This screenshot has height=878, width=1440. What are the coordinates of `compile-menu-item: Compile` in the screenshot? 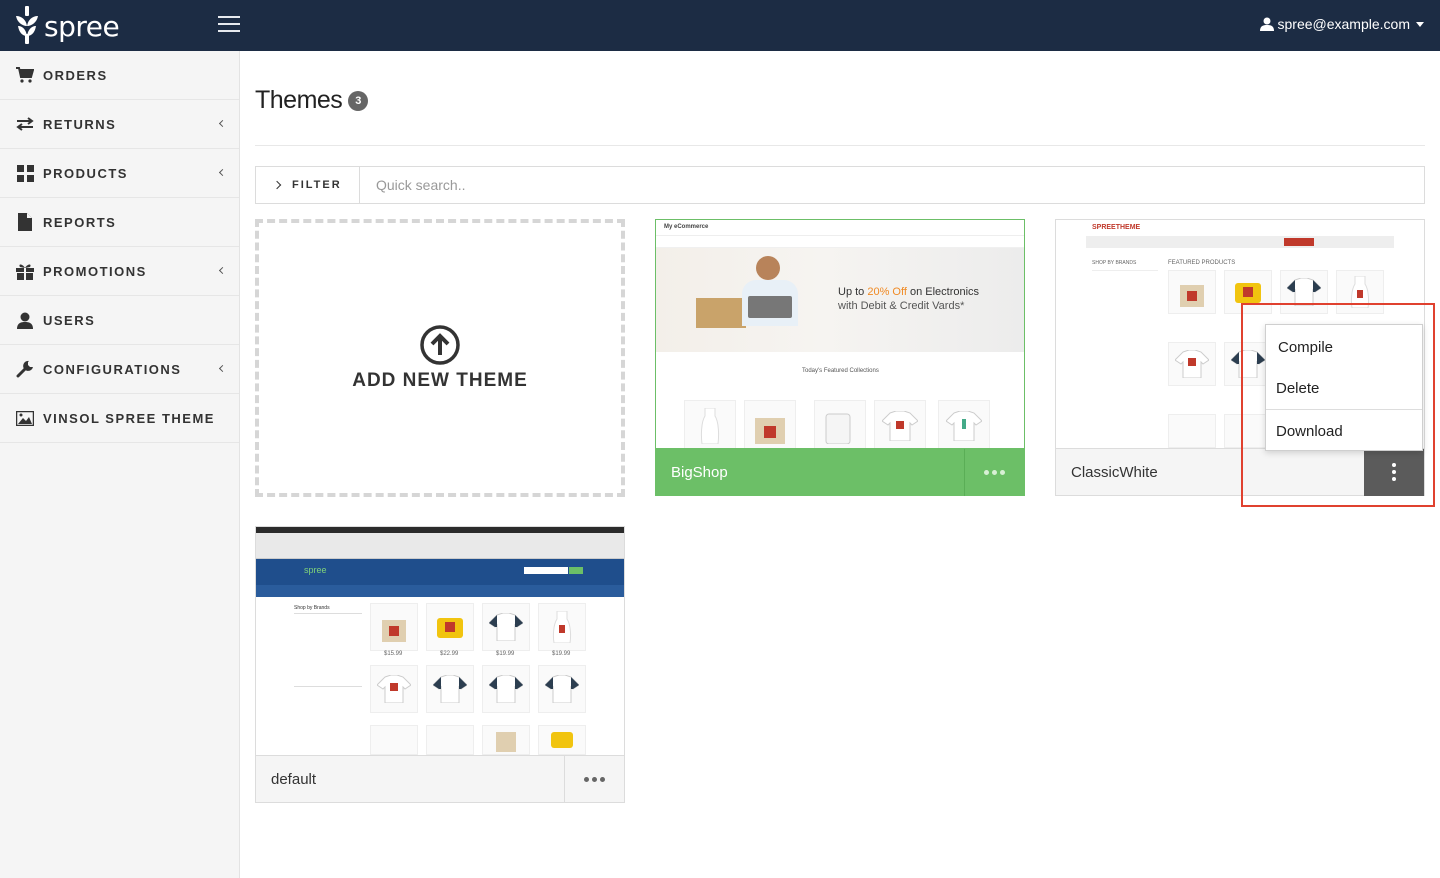 It's located at (1344, 347).